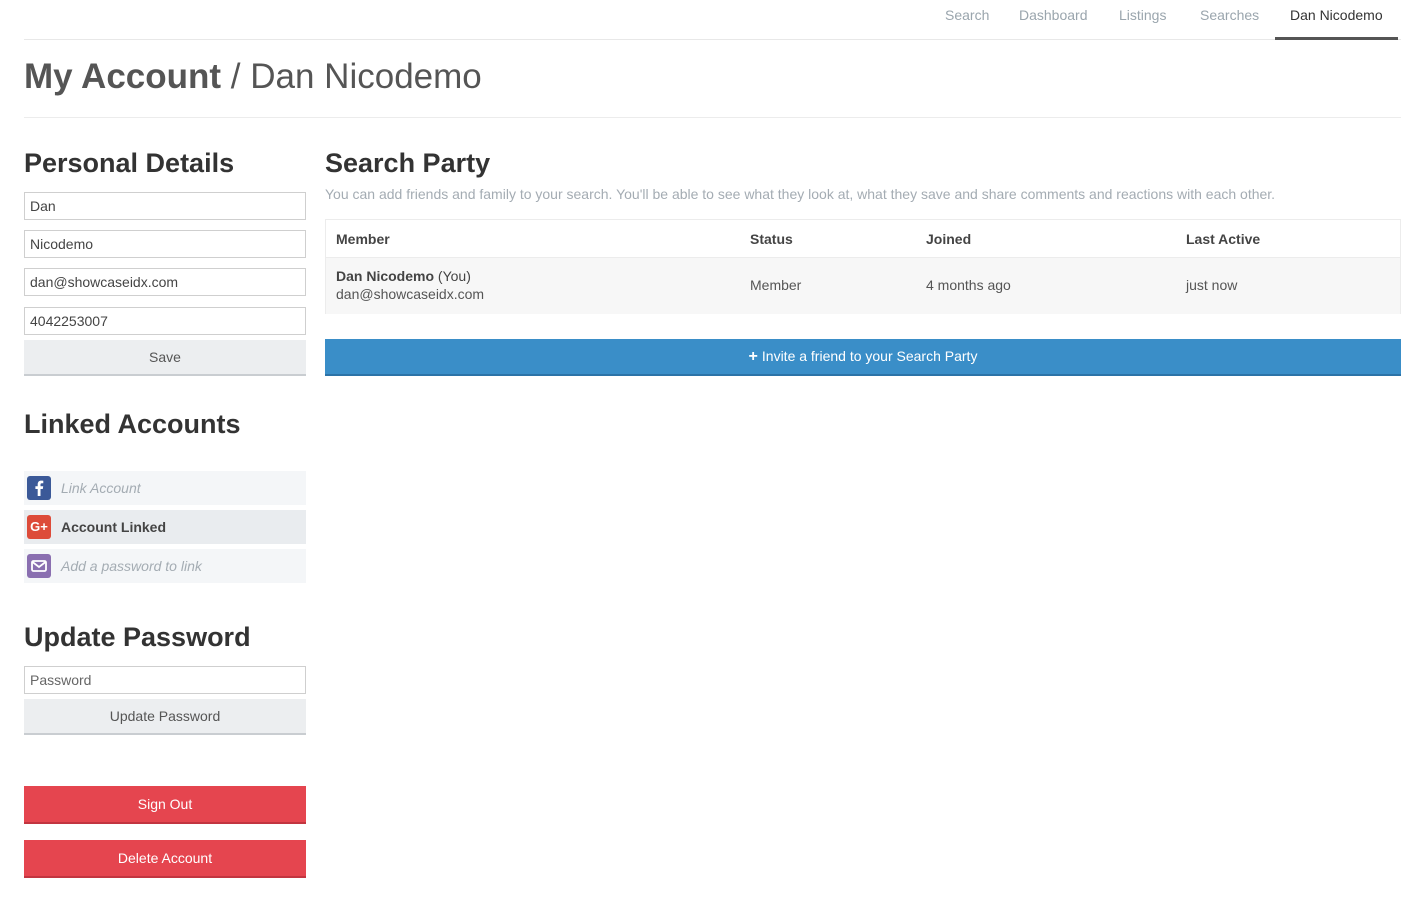 Image resolution: width=1416 pixels, height=898 pixels. What do you see at coordinates (39, 566) in the screenshot?
I see `envelope-icon` at bounding box center [39, 566].